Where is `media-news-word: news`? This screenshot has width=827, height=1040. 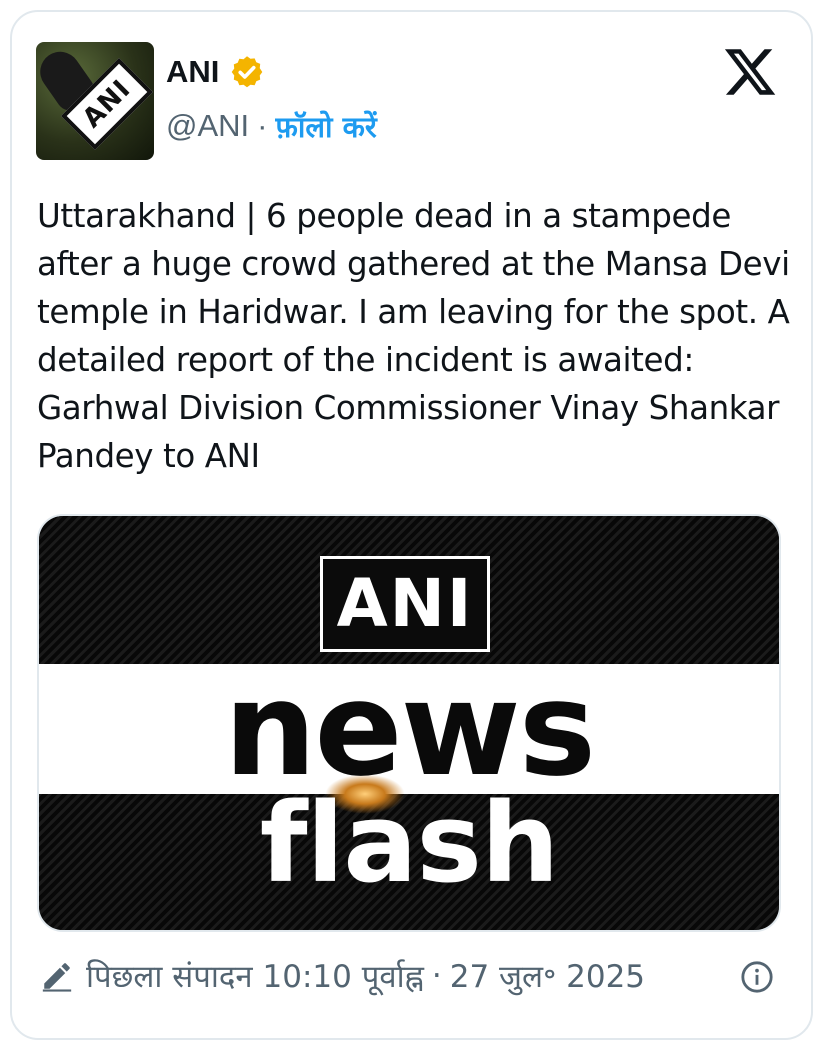
media-news-word: news is located at coordinates (409, 729).